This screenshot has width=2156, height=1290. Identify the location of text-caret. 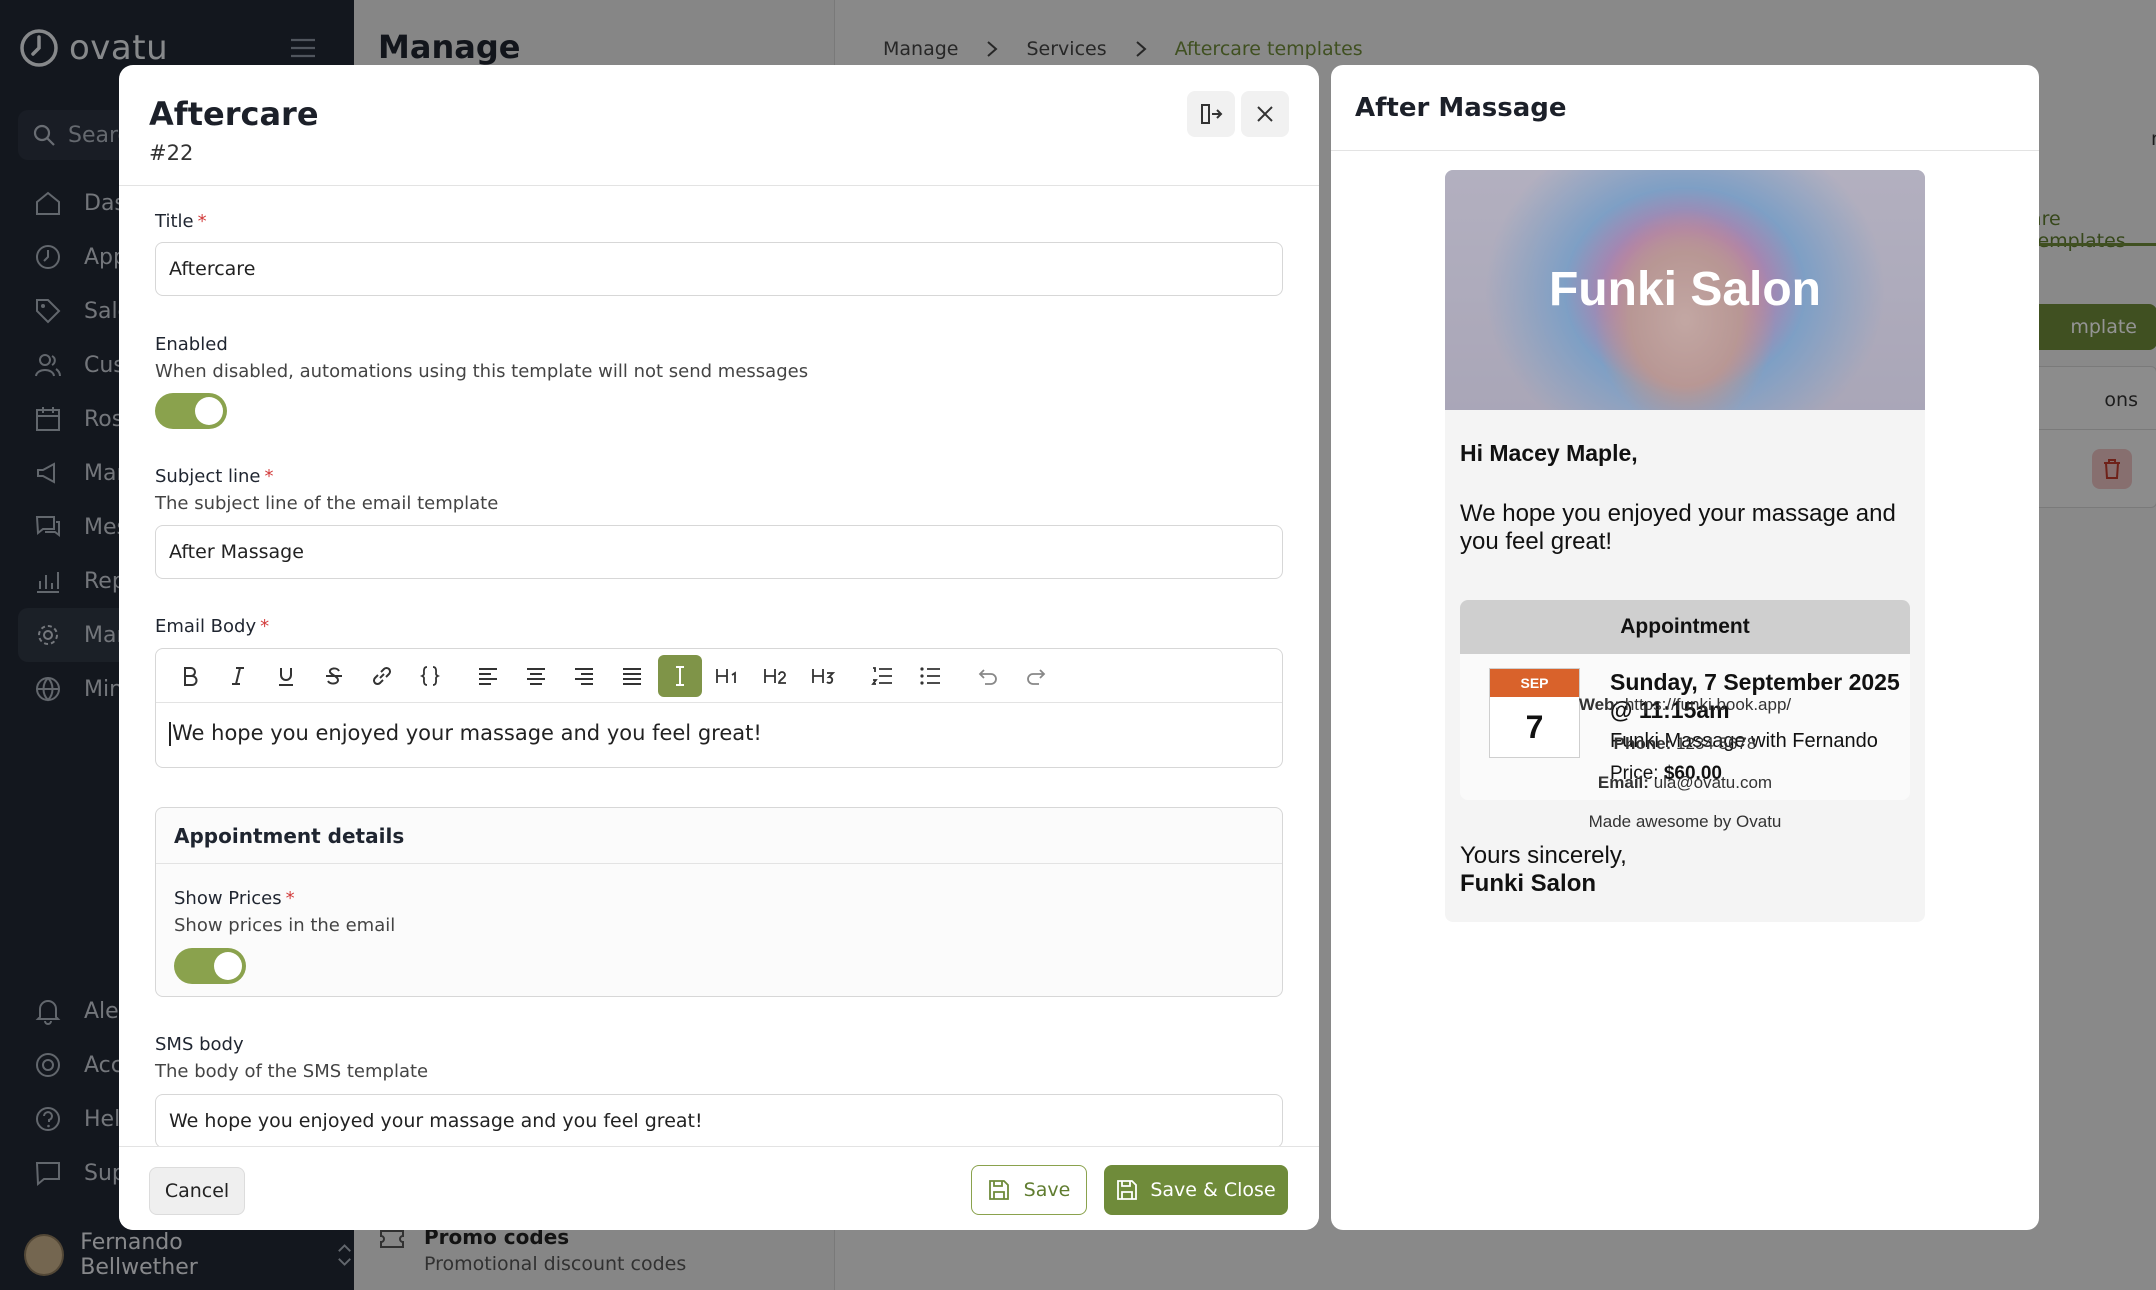
(170, 734).